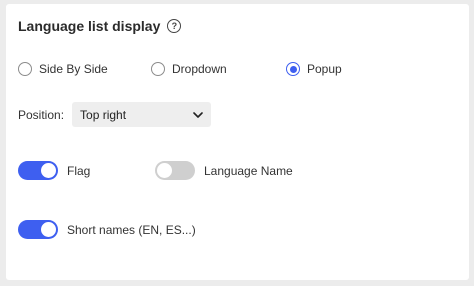 The image size is (474, 286). I want to click on chevron-down-icon, so click(198, 114).